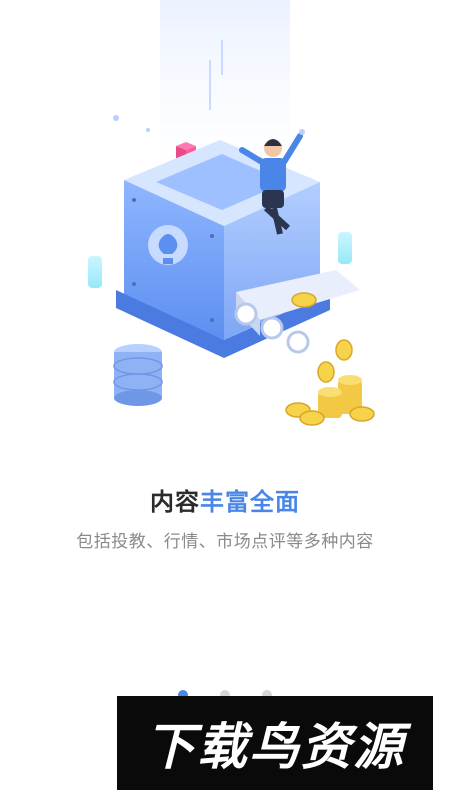  I want to click on watermark-banner: 下载鸟资源, so click(275, 743).